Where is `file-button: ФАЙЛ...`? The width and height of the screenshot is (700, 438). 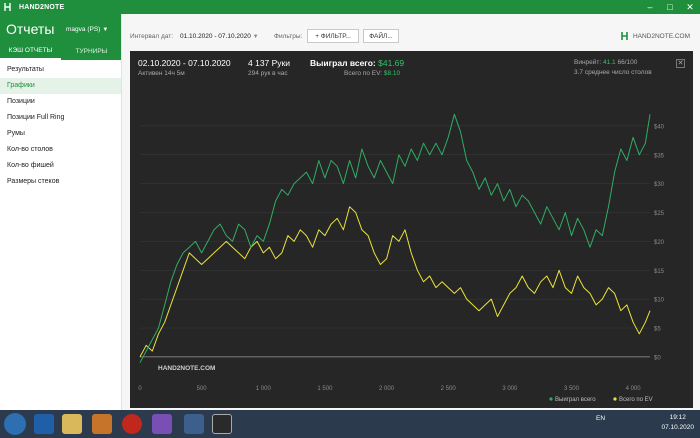 file-button: ФАЙЛ... is located at coordinates (381, 36).